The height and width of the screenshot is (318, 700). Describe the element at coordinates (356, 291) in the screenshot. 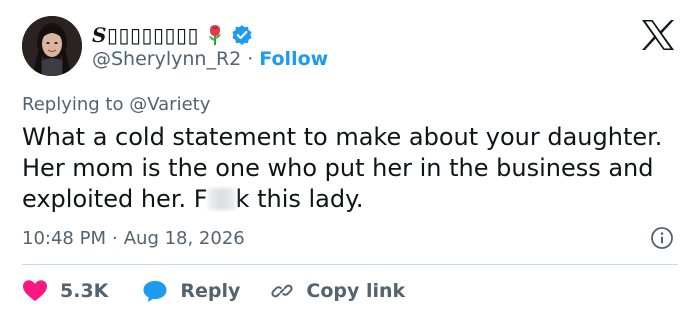

I see `copy-link-label: Copy link` at that location.